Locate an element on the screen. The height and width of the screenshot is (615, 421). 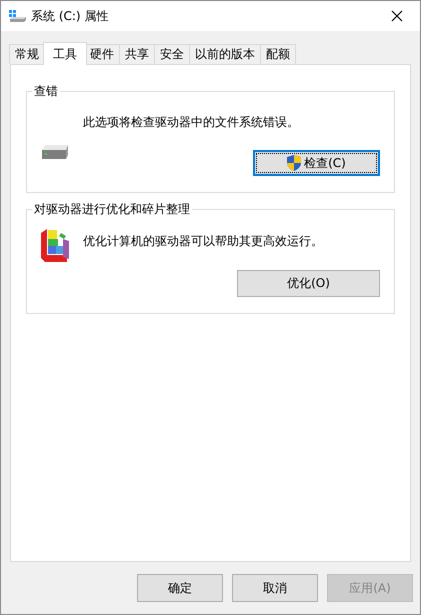
defrag-icon is located at coordinates (55, 245).